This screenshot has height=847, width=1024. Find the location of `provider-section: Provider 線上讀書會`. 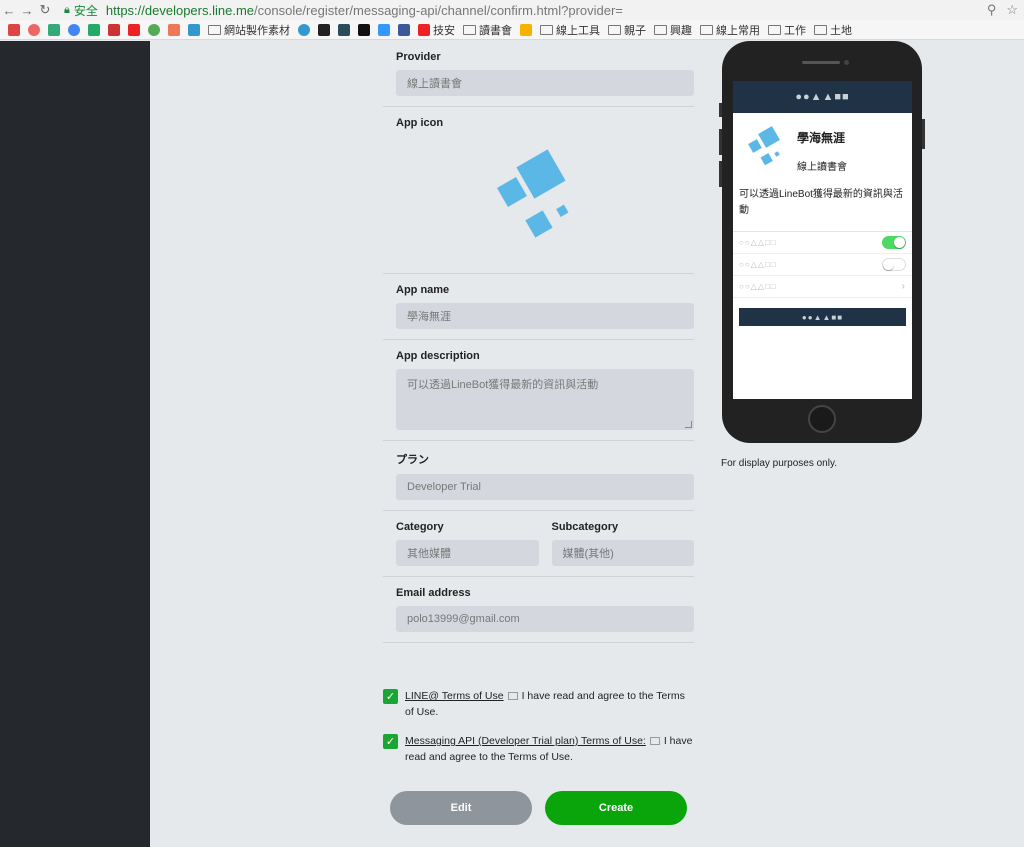

provider-section: Provider 線上讀書會 is located at coordinates (538, 74).